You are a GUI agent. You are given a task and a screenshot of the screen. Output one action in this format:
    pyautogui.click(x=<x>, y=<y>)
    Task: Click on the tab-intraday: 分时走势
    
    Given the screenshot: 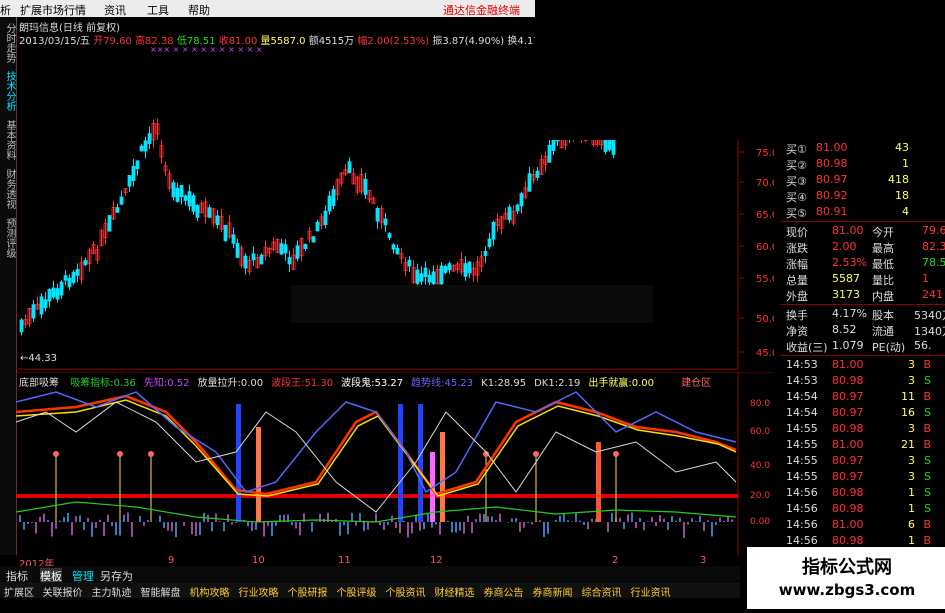 What is the action you would take?
    pyautogui.click(x=8, y=43)
    